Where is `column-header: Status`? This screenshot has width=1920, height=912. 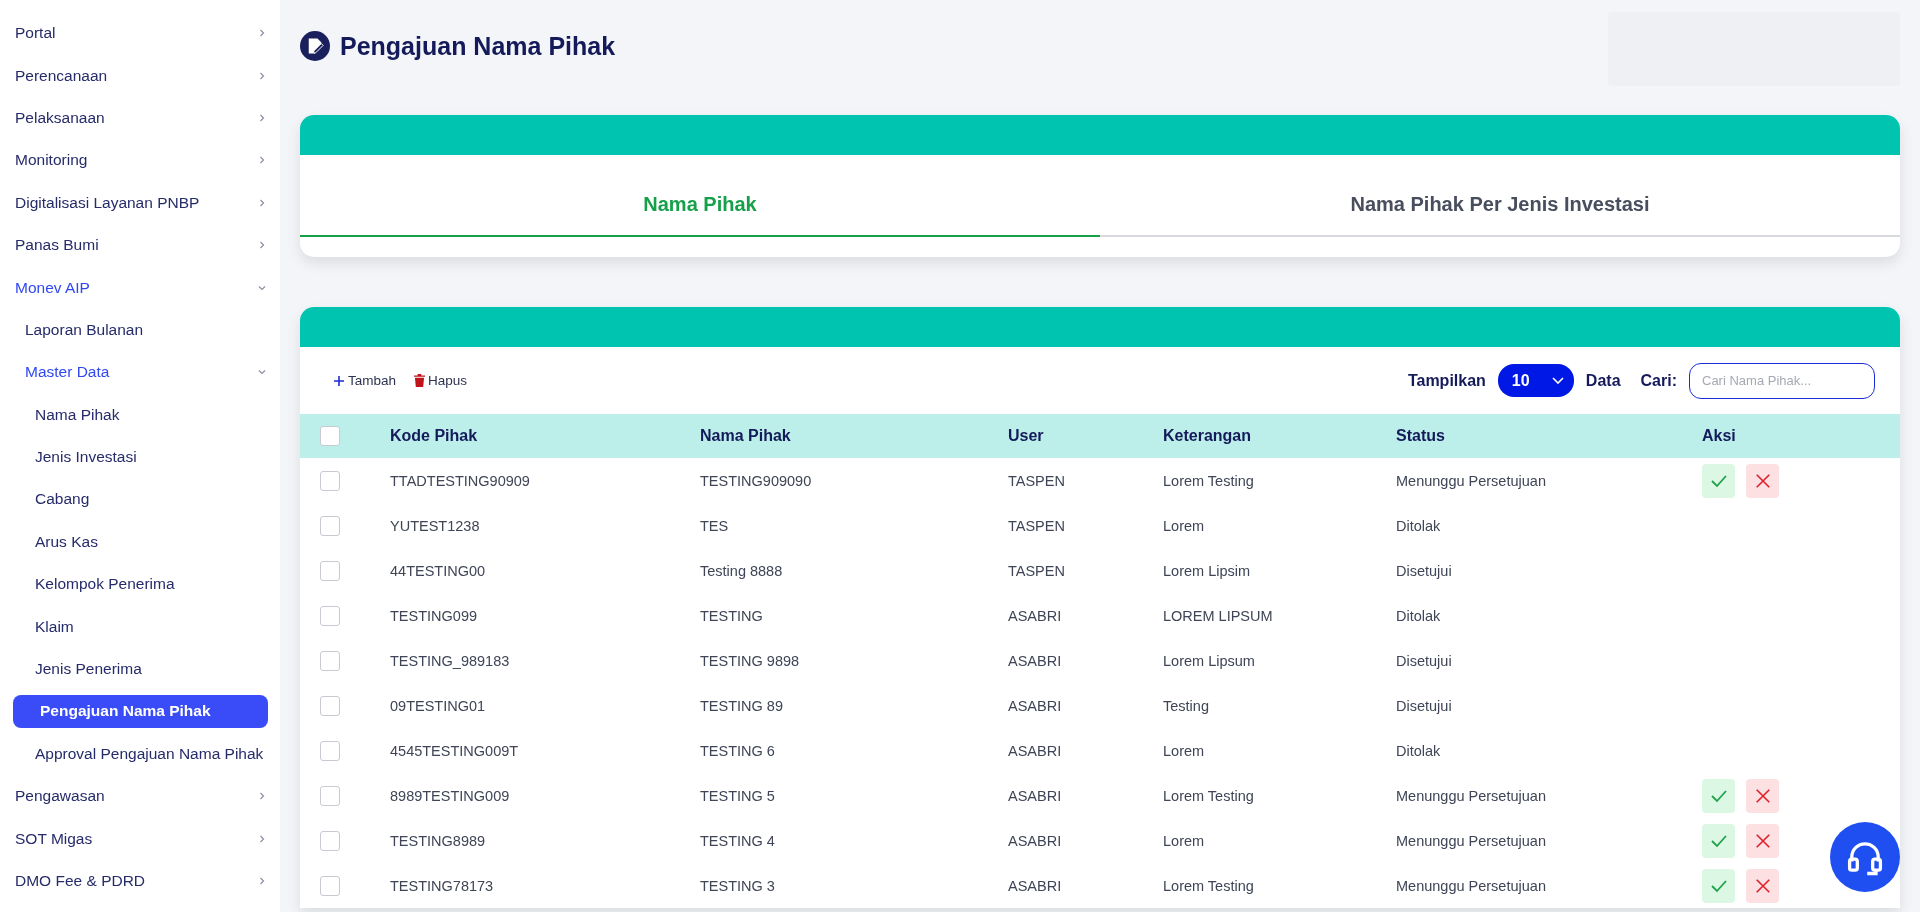 column-header: Status is located at coordinates (1420, 436).